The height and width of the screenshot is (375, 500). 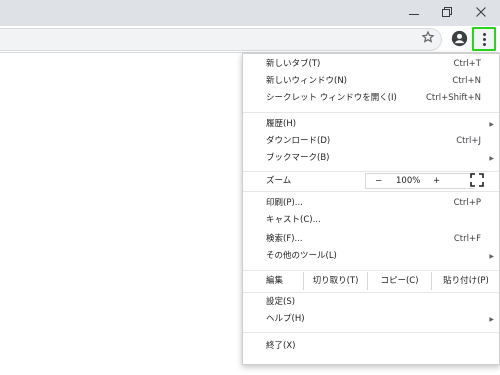 I want to click on address-bar, so click(x=221, y=39).